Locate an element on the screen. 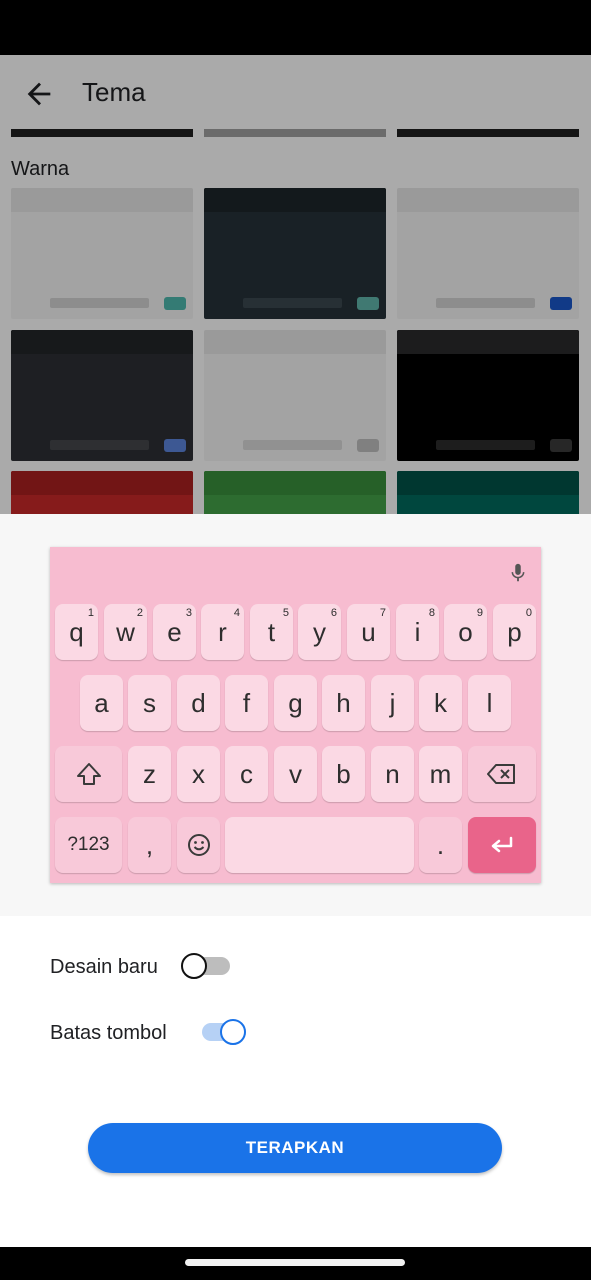 The height and width of the screenshot is (1280, 591). key-j: j is located at coordinates (392, 703).